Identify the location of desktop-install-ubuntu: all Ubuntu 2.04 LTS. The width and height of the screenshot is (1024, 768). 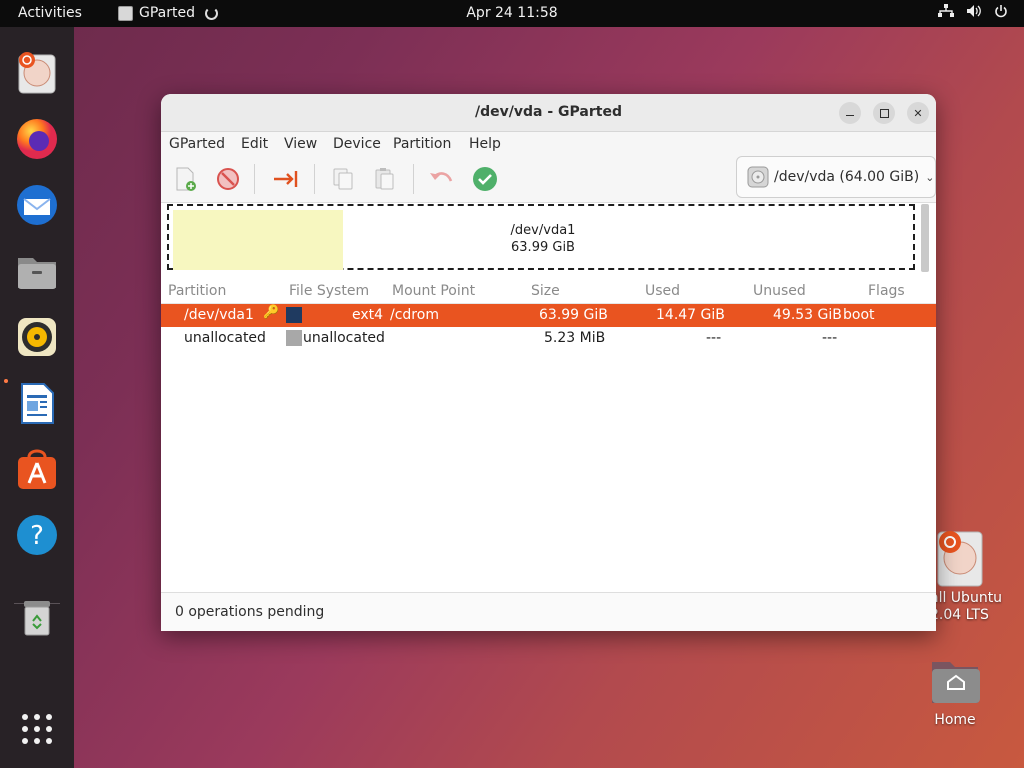
(973, 576).